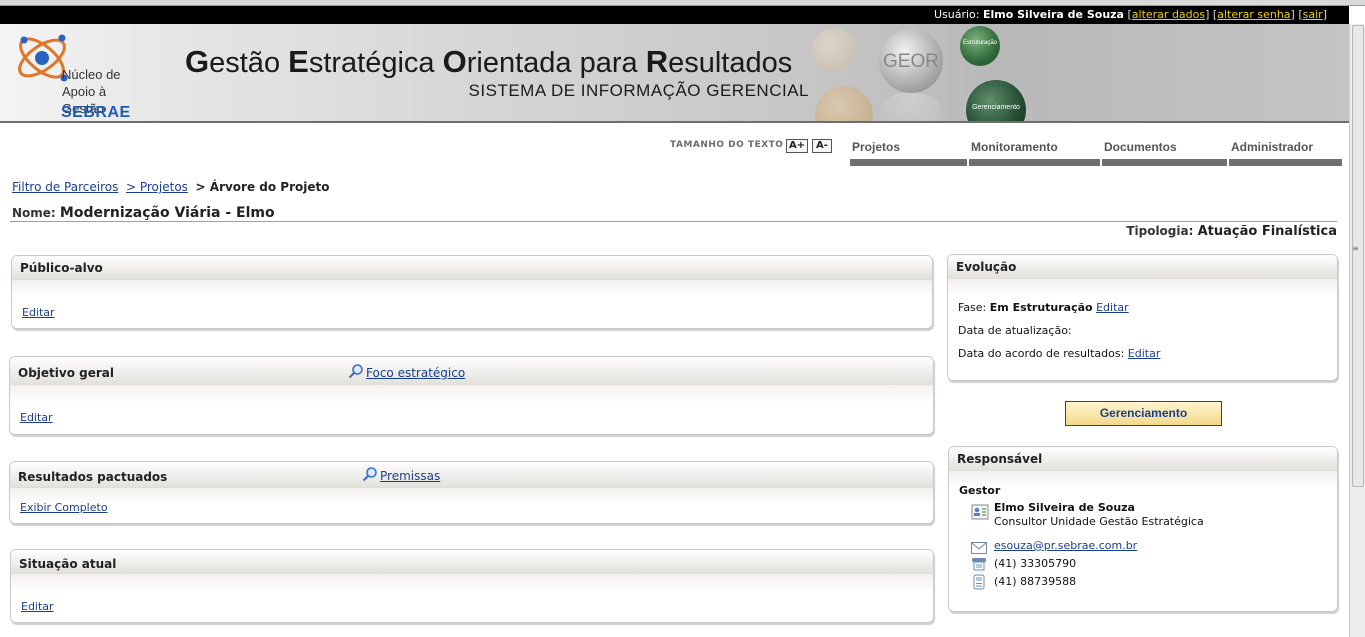 The image size is (1365, 637). I want to click on fase-edit-link: Editar, so click(1112, 307).